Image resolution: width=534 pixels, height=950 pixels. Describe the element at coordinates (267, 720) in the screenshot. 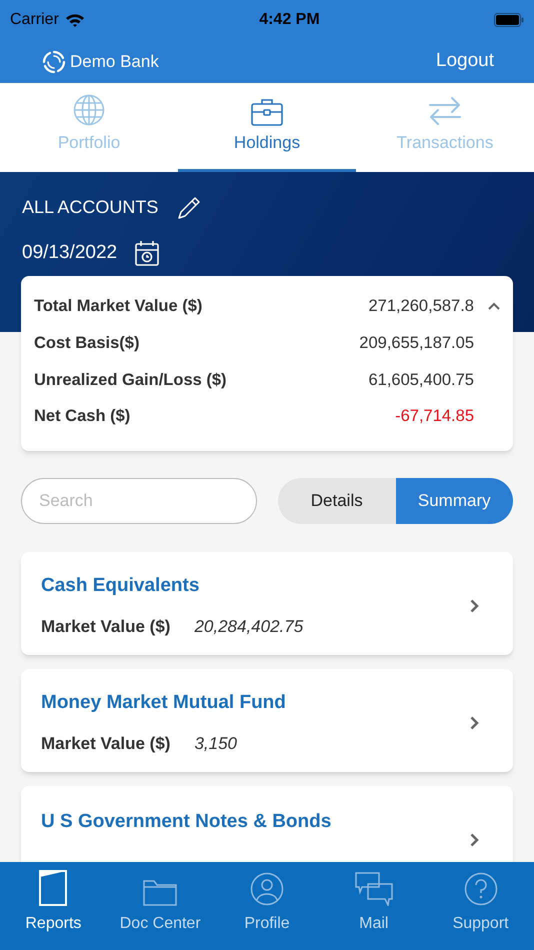

I see `holding-card: Money Market Mutual Fund Market Value ($) 3,150` at that location.